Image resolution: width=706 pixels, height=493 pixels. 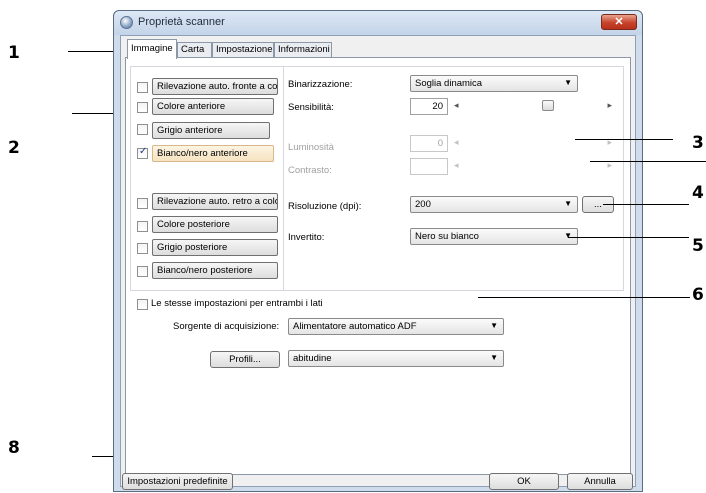 I want to click on slider-right-arrow-icon: ▸, so click(x=609, y=105).